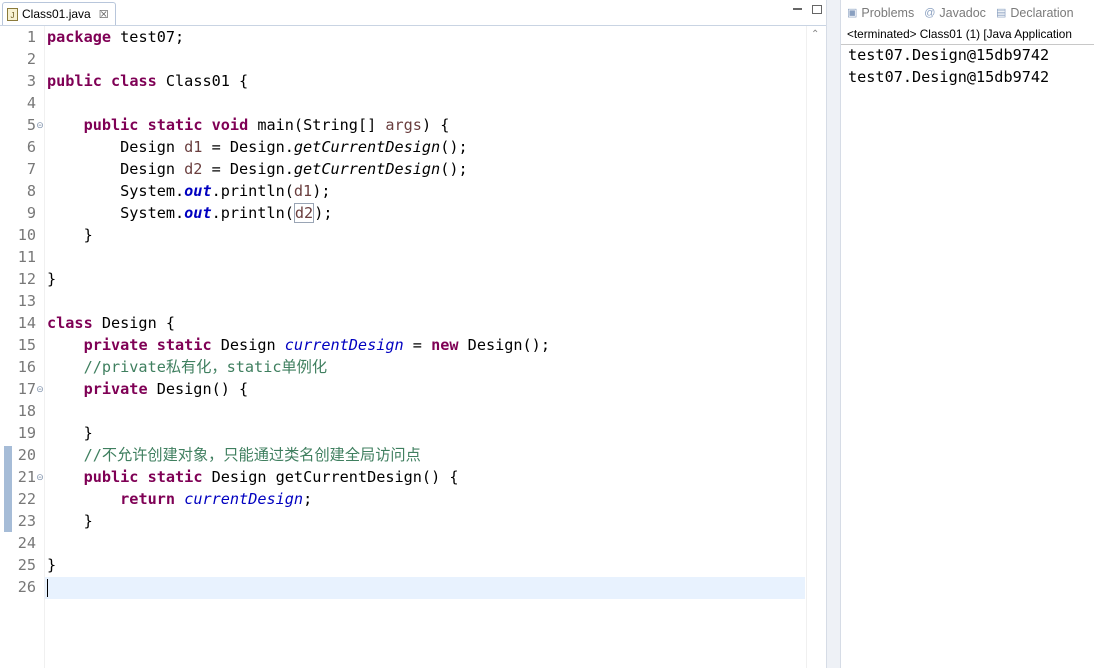  What do you see at coordinates (56, 14) in the screenshot?
I see `tab-title: Class01.java` at bounding box center [56, 14].